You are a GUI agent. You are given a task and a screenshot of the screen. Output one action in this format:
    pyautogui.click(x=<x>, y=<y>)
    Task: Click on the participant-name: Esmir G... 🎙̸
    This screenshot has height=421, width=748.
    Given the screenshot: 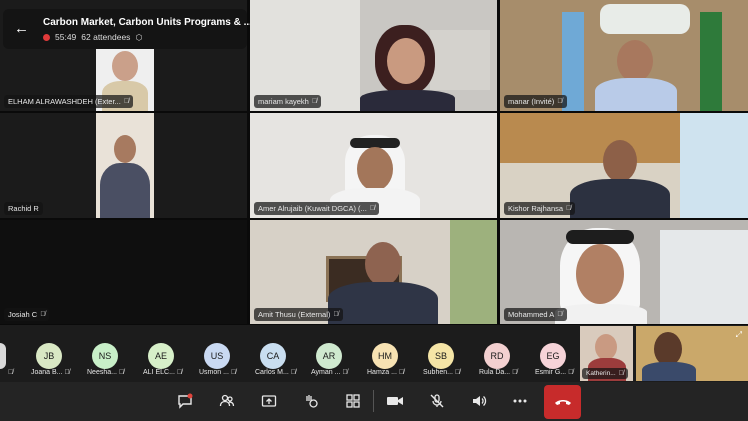 What is the action you would take?
    pyautogui.click(x=554, y=372)
    